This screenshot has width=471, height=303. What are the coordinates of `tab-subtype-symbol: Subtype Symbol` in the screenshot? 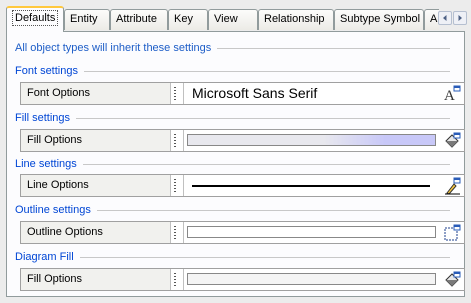 It's located at (379, 19).